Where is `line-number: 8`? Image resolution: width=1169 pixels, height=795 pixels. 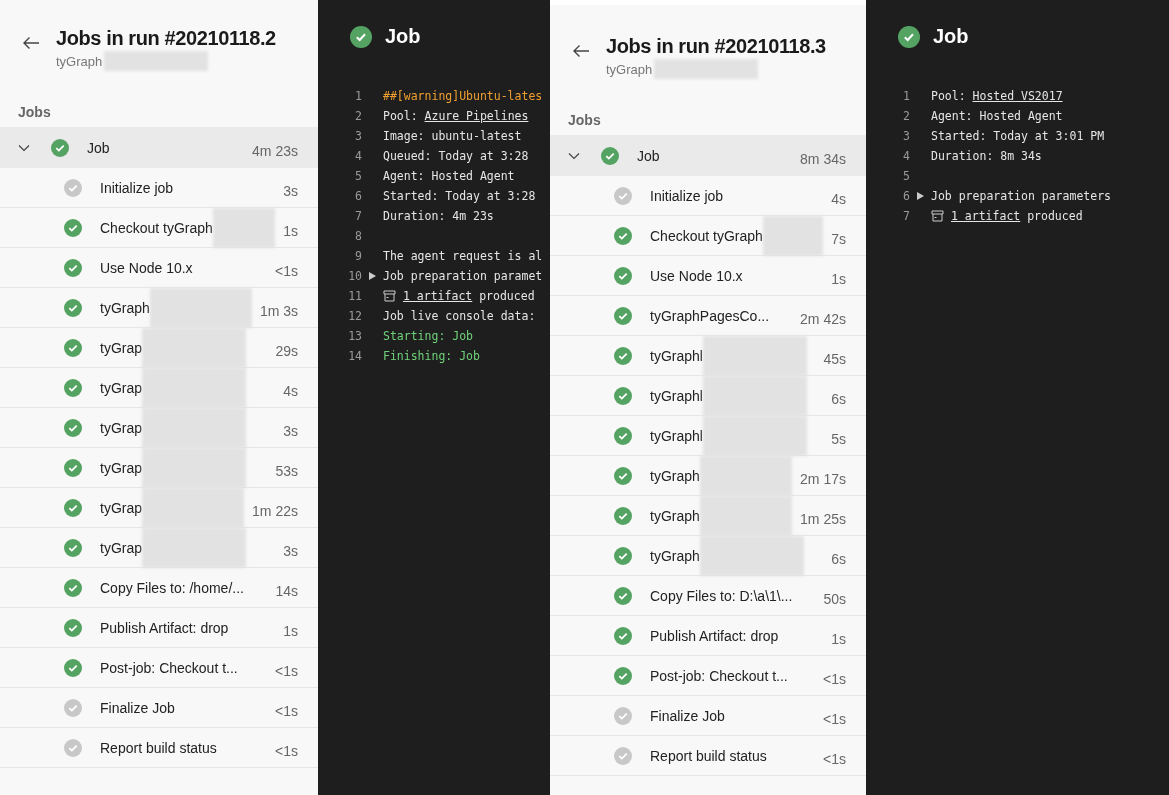 line-number: 8 is located at coordinates (358, 236).